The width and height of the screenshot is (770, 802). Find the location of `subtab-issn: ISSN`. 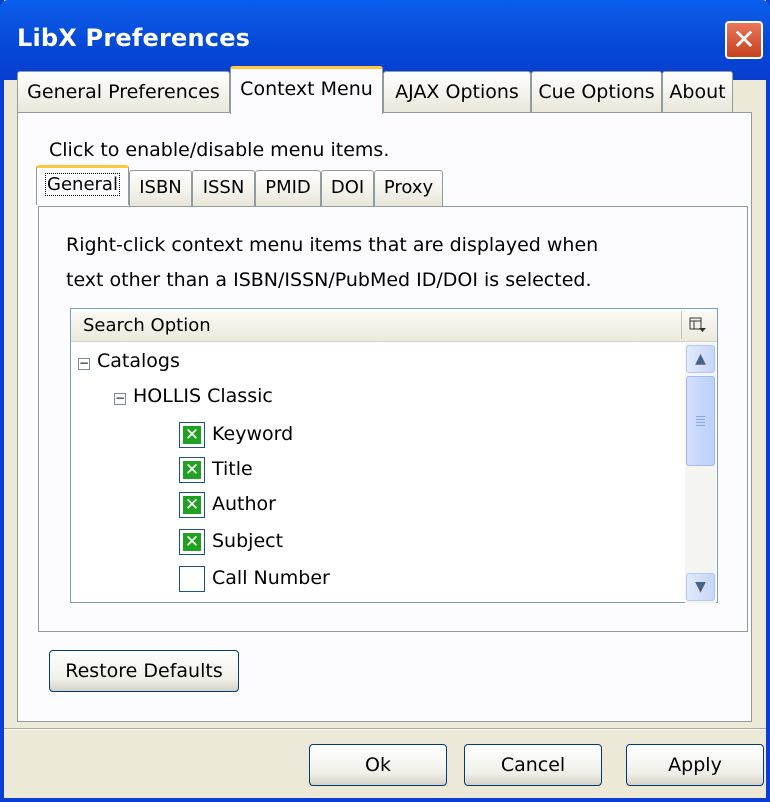

subtab-issn: ISSN is located at coordinates (223, 188).